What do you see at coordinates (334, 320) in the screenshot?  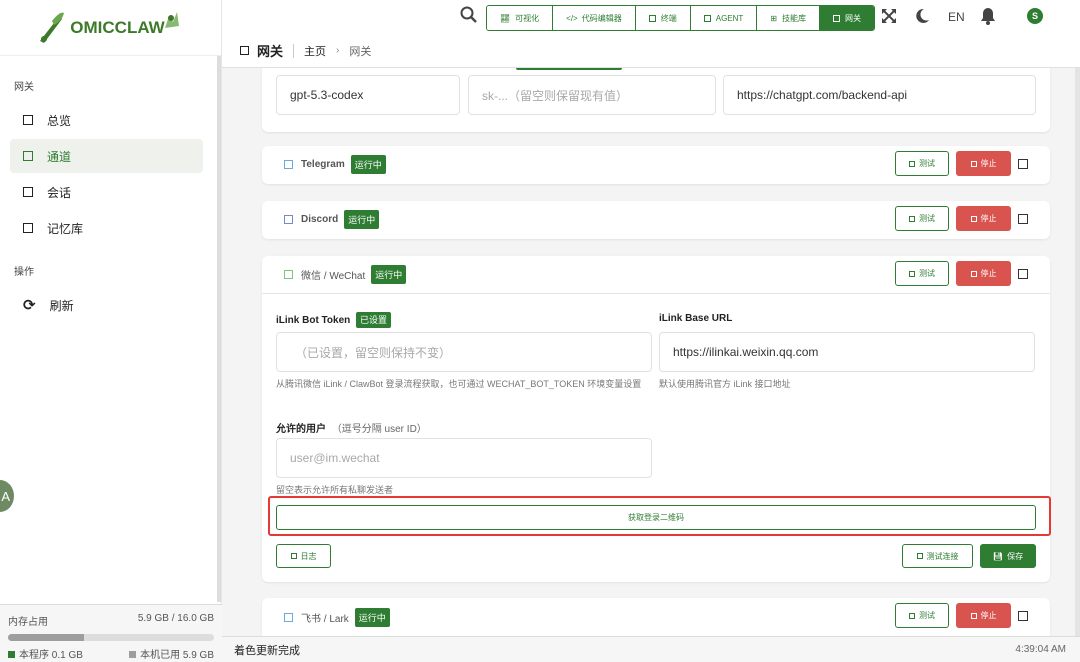 I see `token-label: iLink Bot Token 已设置` at bounding box center [334, 320].